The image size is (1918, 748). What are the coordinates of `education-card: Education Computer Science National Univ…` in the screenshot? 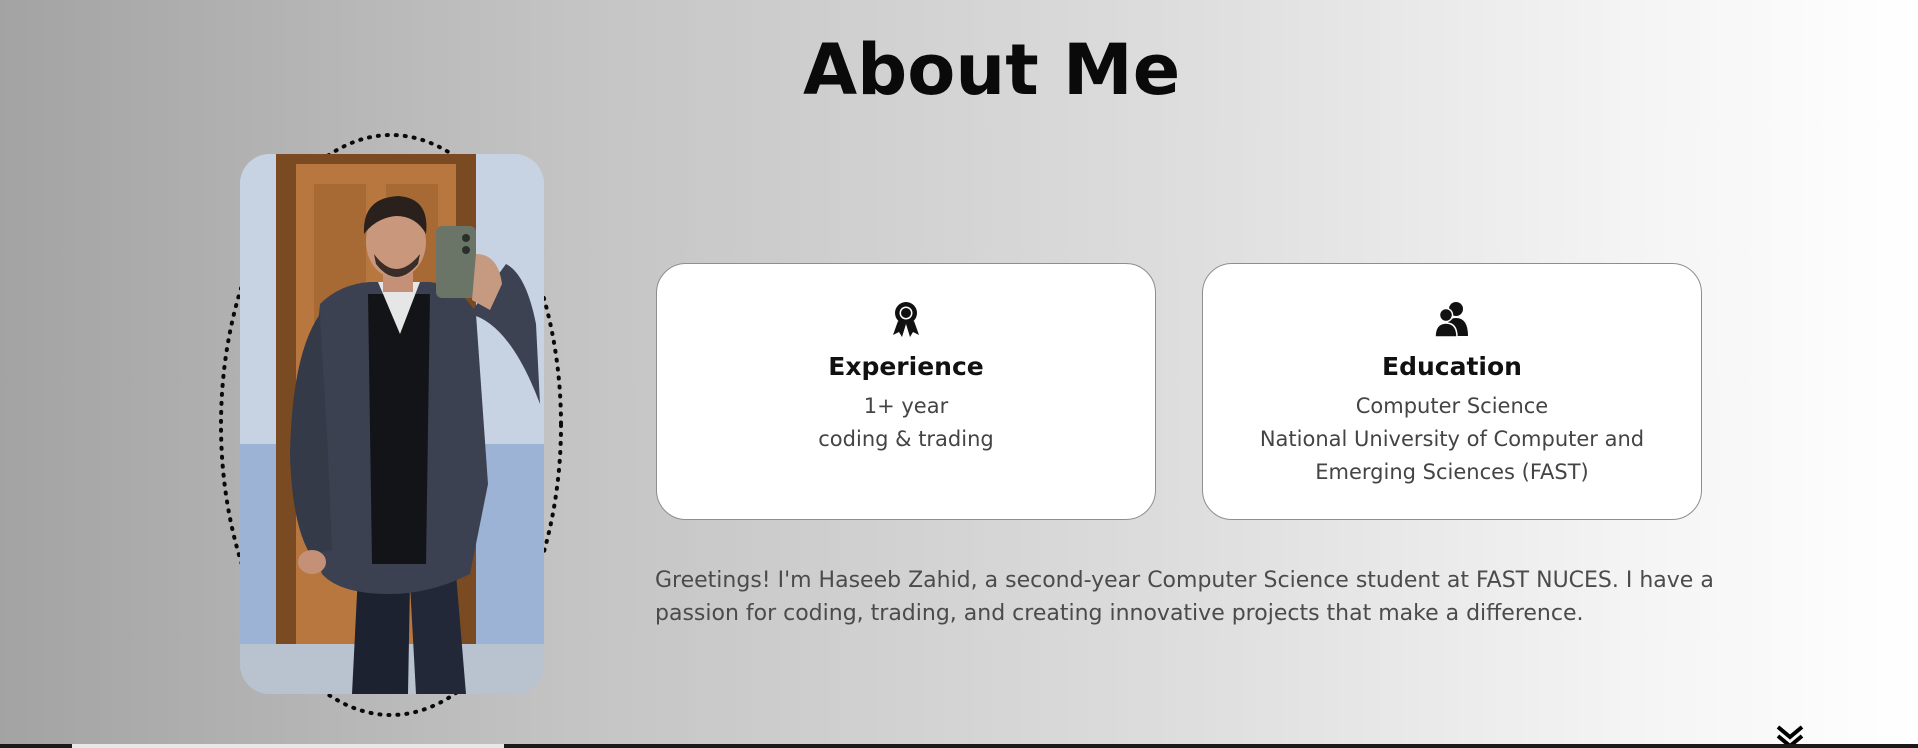 It's located at (1452, 391).